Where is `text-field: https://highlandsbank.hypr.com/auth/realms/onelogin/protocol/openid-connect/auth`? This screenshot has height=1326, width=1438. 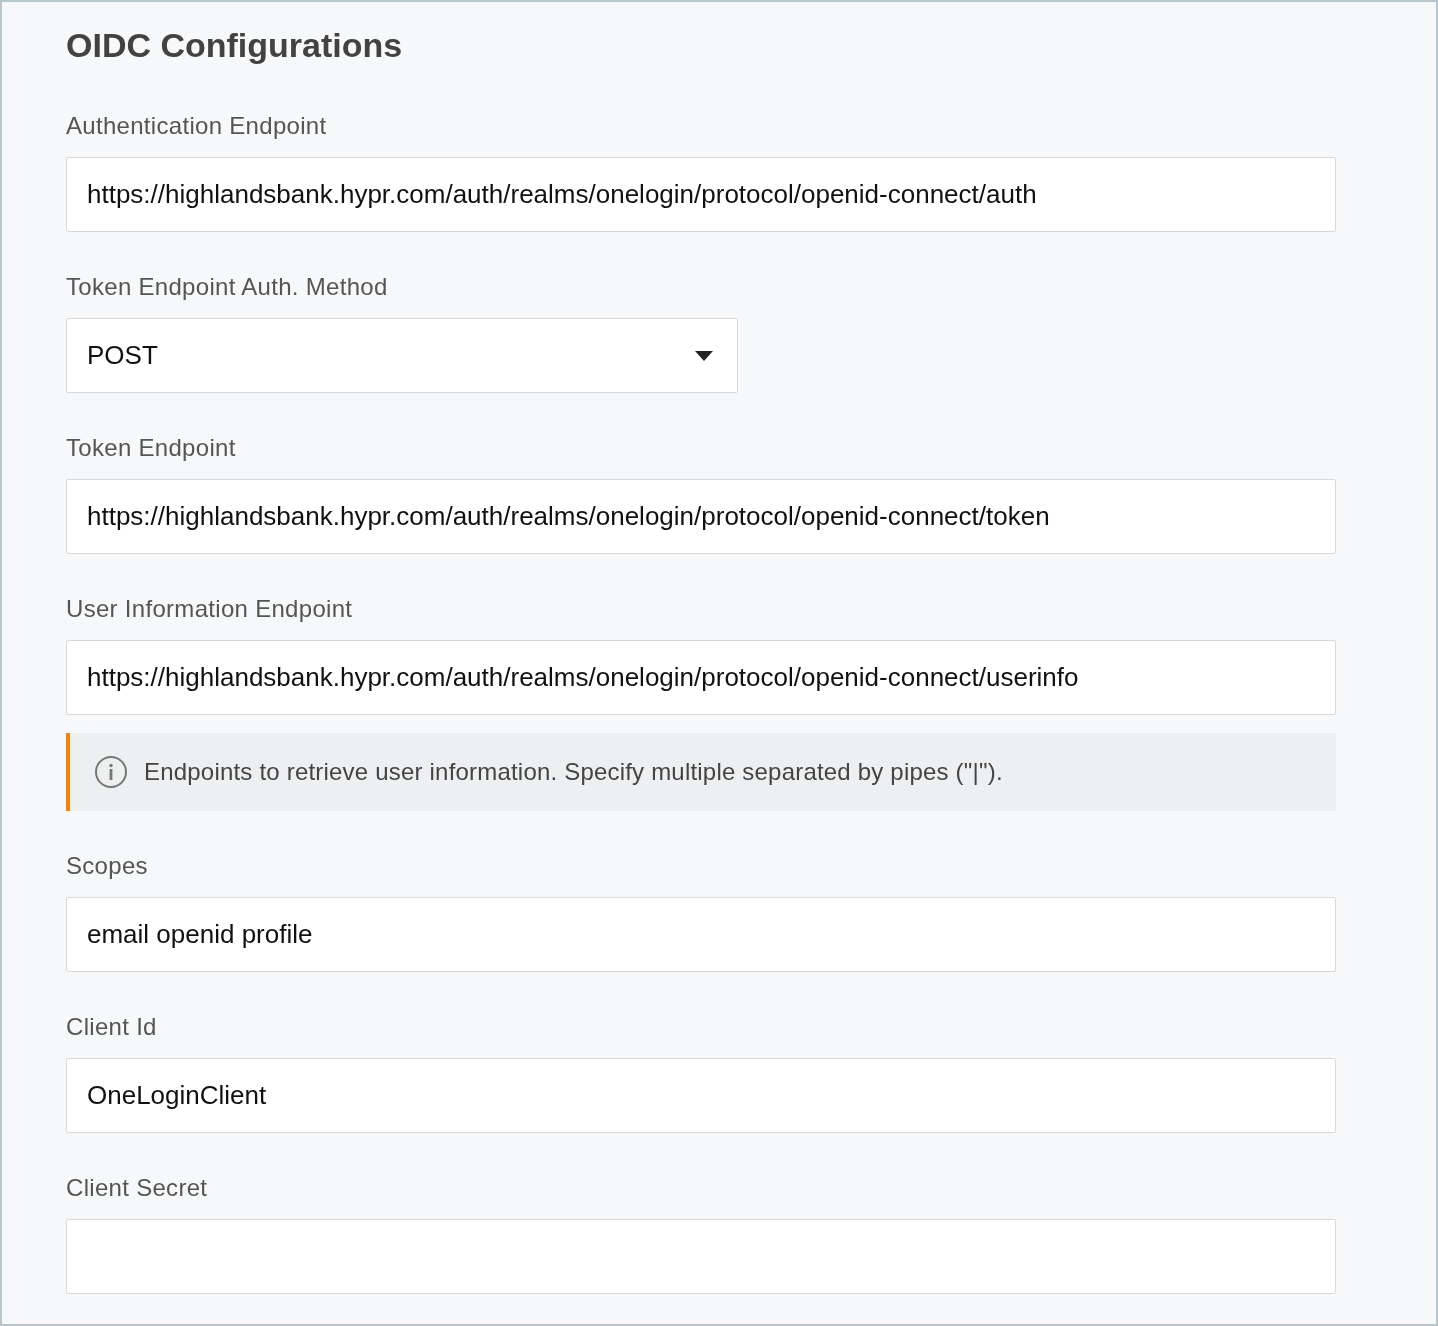 text-field: https://highlandsbank.hypr.com/auth/realms/onelogin/protocol/openid-connect/auth is located at coordinates (701, 194).